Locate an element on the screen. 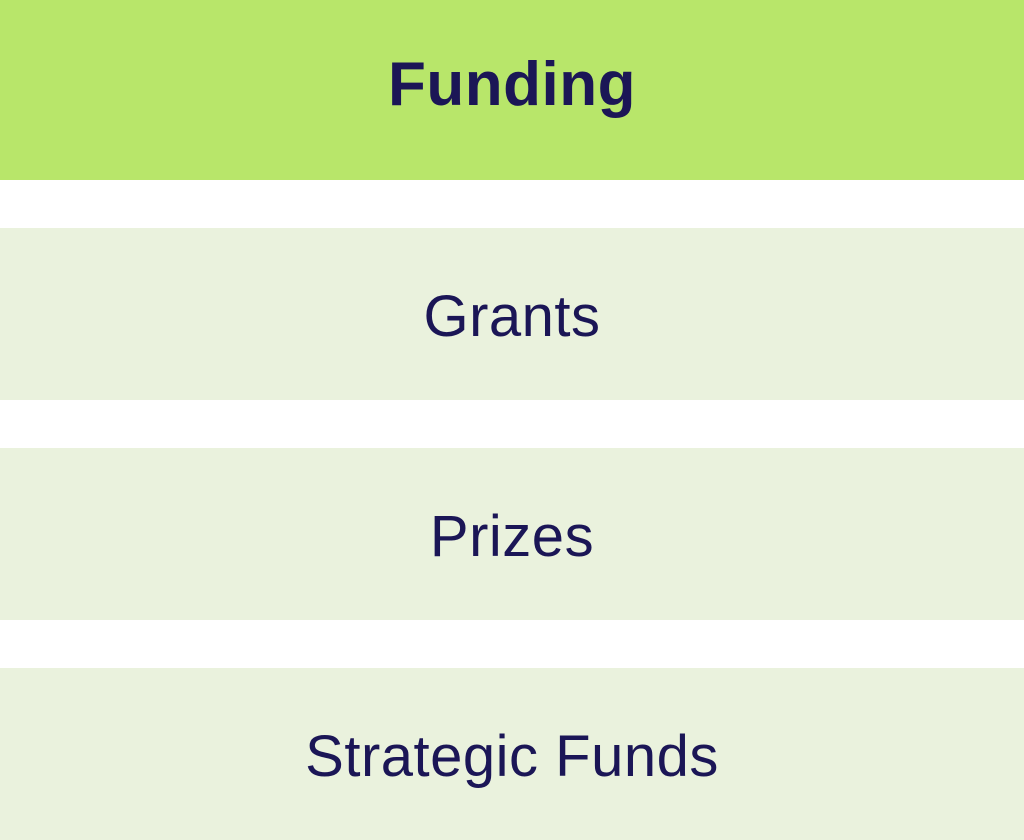 The height and width of the screenshot is (840, 1024). menu-item-label: Prizes is located at coordinates (512, 536).